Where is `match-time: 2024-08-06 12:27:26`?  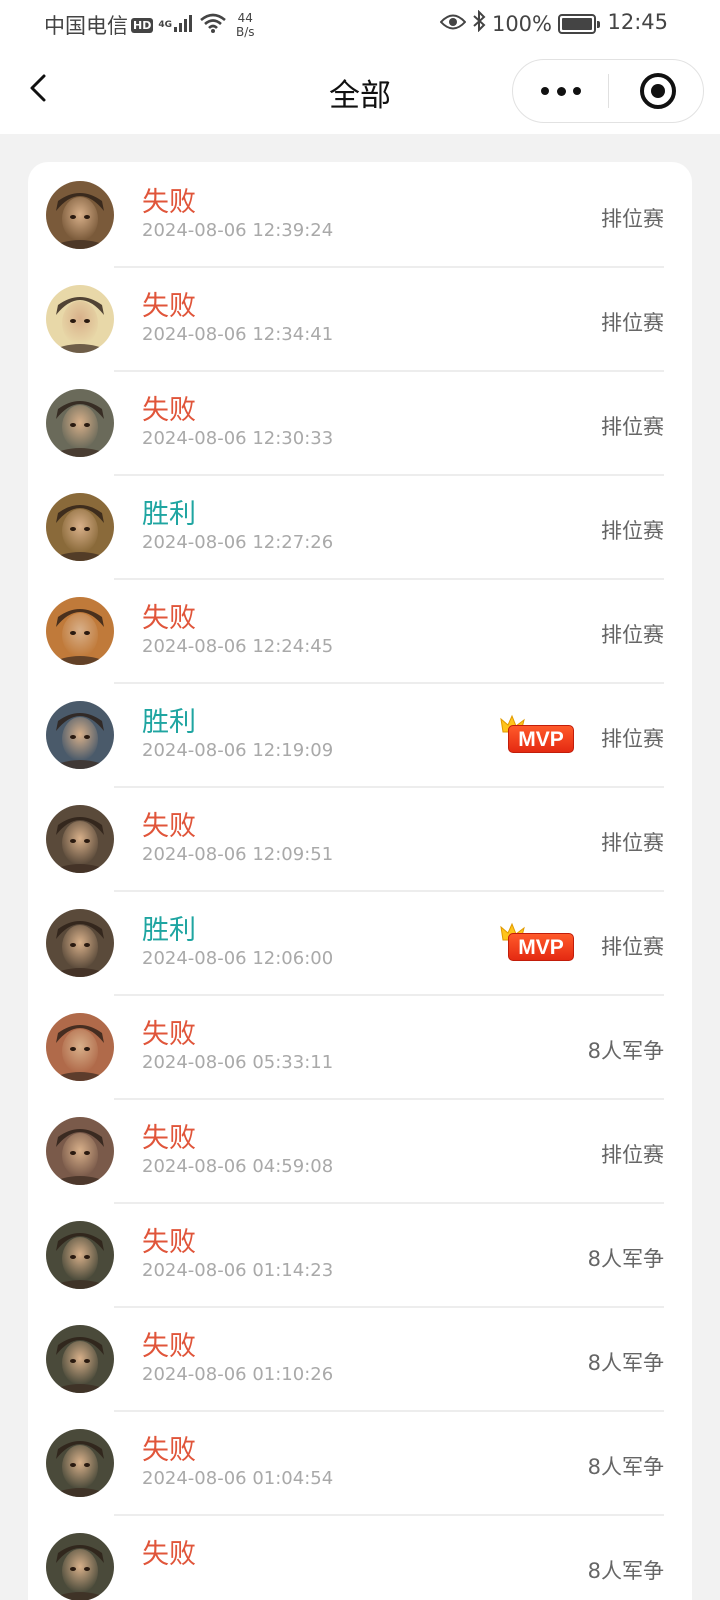
match-time: 2024-08-06 12:27:26 is located at coordinates (238, 542).